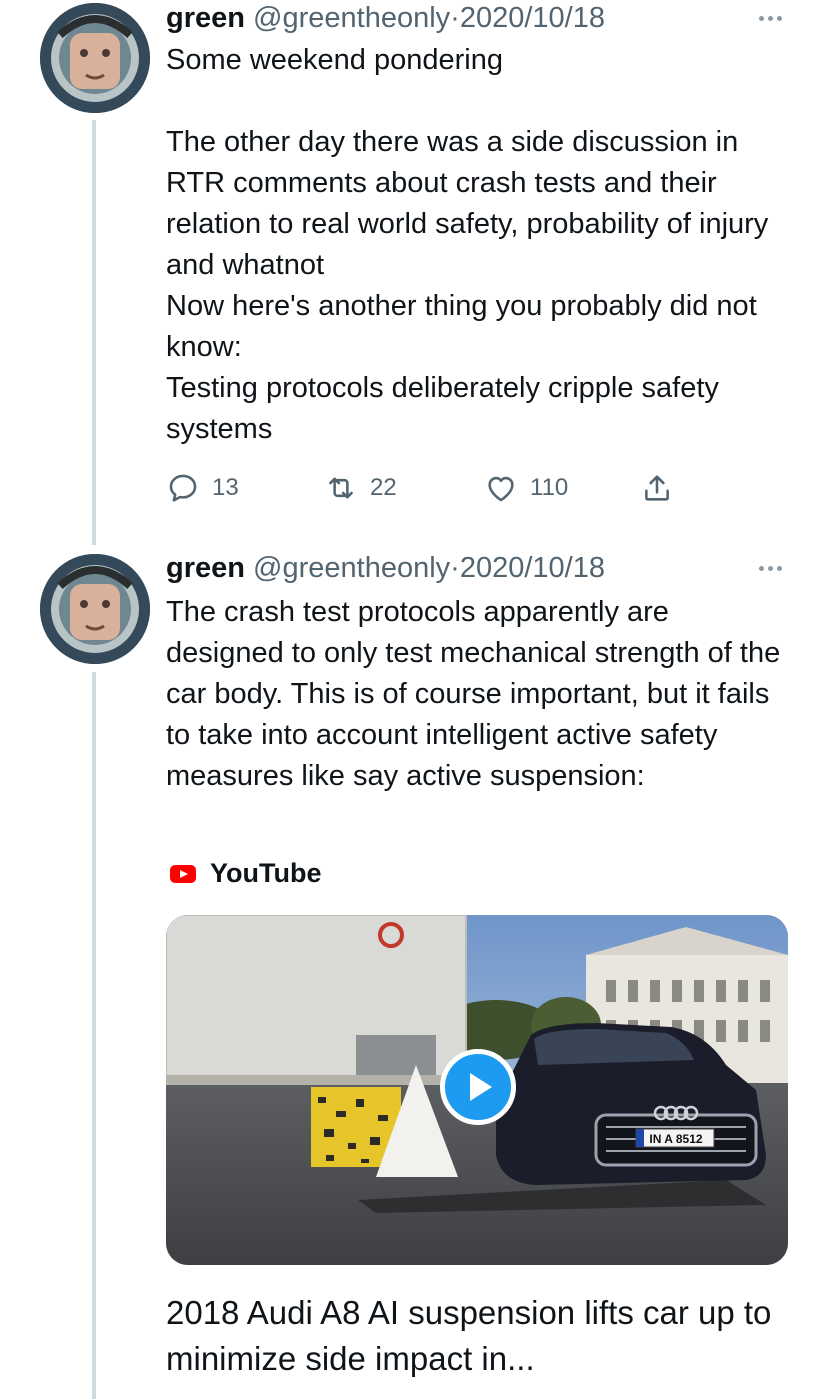 The width and height of the screenshot is (827, 1399). Describe the element at coordinates (478, 1087) in the screenshot. I see `play-icon` at that location.